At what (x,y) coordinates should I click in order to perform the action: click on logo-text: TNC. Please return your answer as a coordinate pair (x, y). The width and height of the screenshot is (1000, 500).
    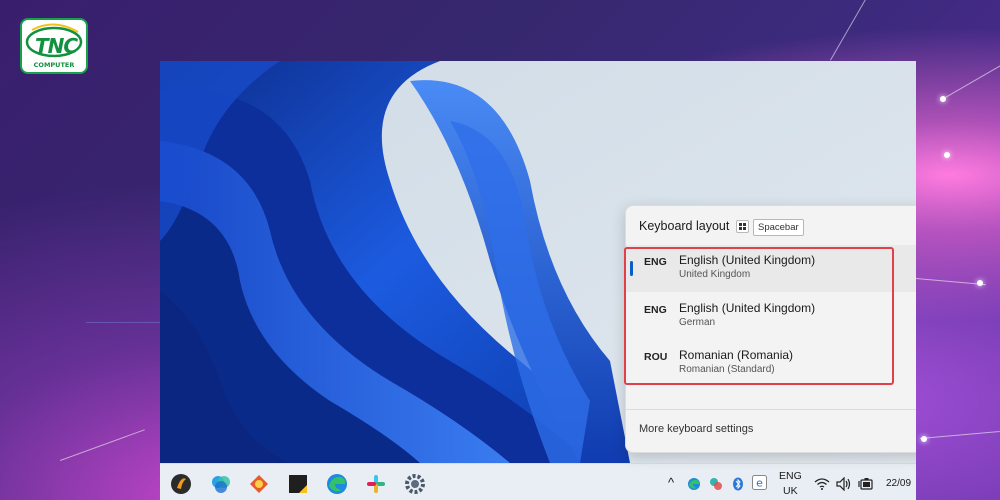
    Looking at the image, I should click on (56, 46).